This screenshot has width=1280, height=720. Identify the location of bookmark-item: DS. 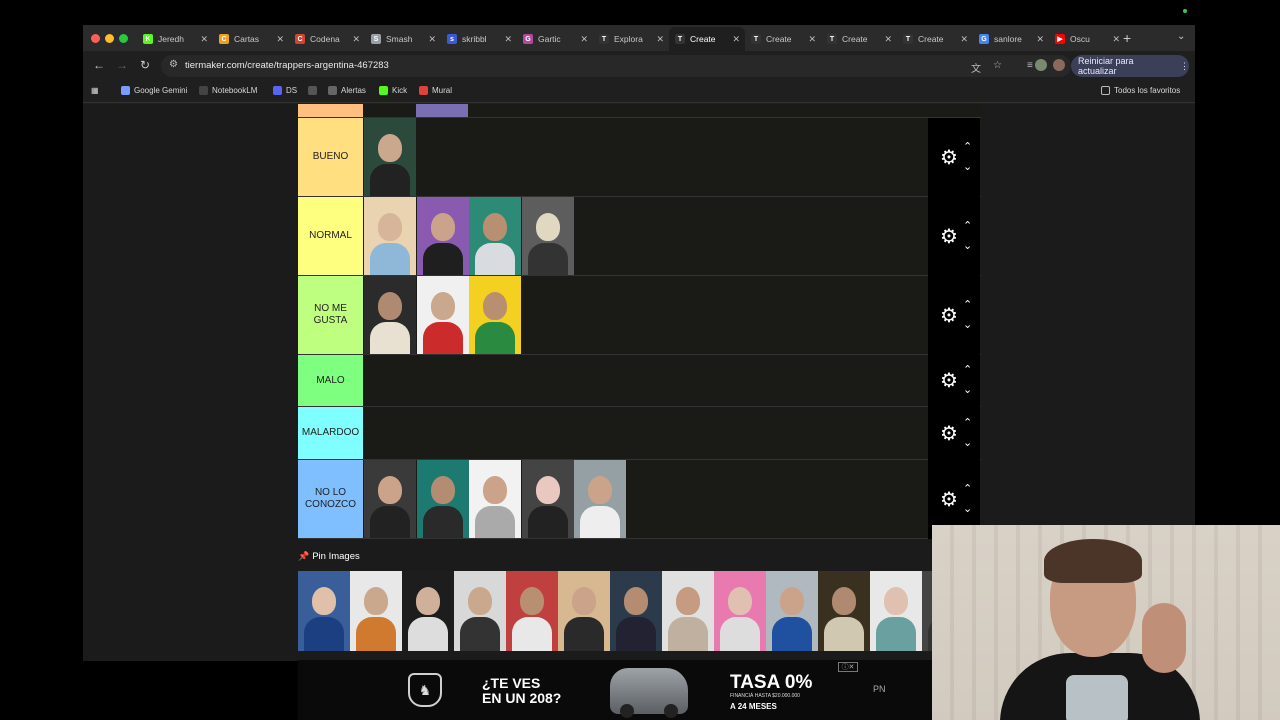
(285, 90).